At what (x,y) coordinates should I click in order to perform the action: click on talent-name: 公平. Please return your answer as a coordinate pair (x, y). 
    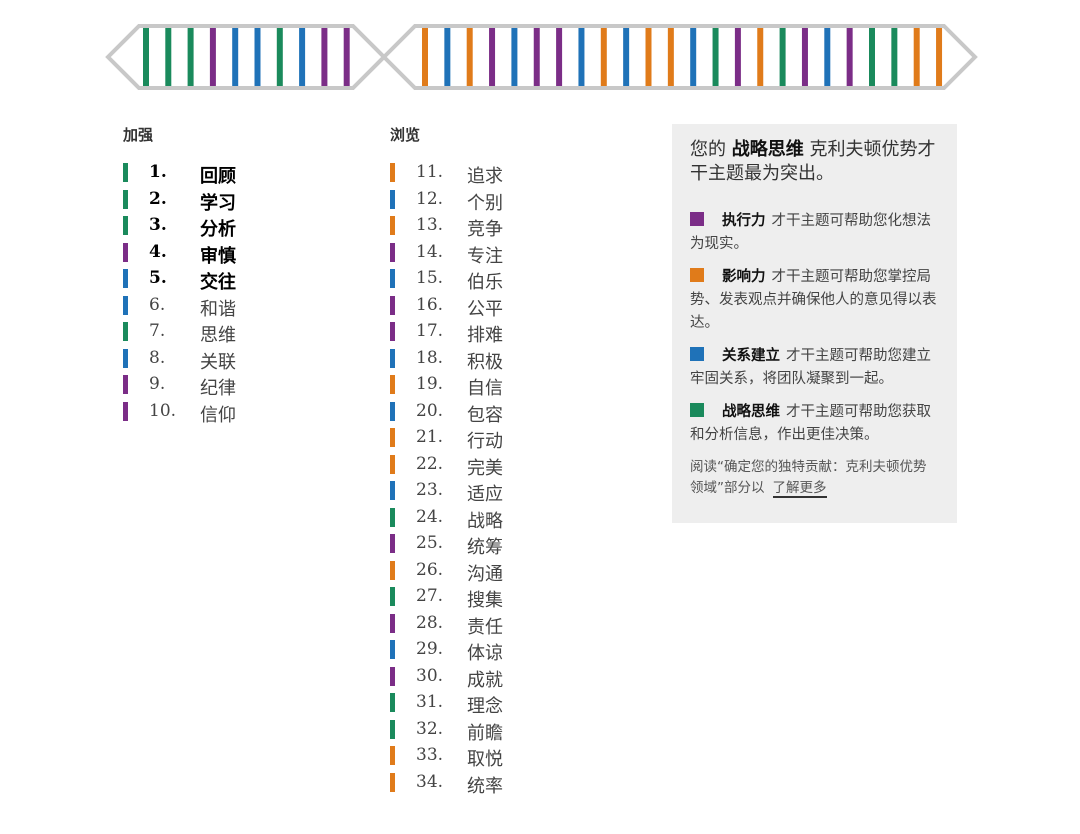
    Looking at the image, I should click on (485, 309).